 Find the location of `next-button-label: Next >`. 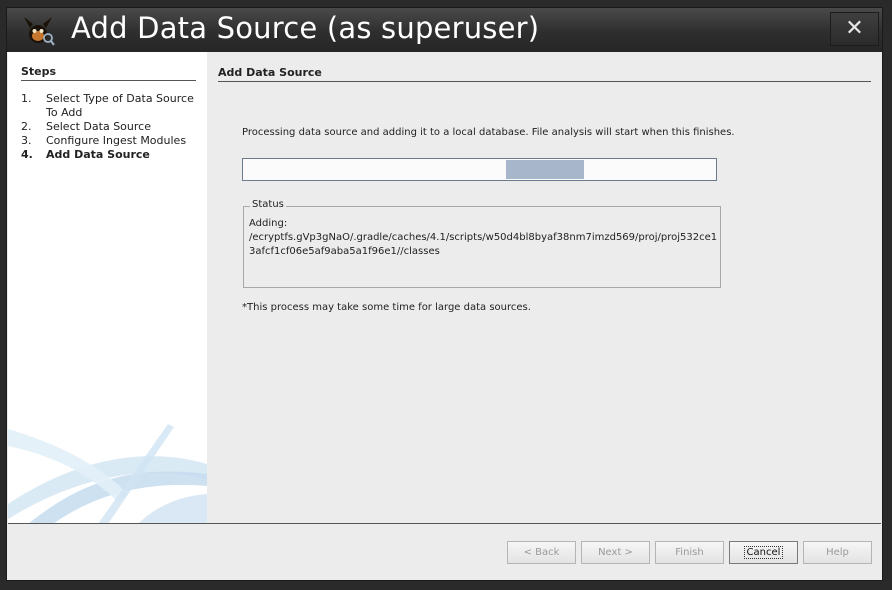

next-button-label: Next > is located at coordinates (615, 552).